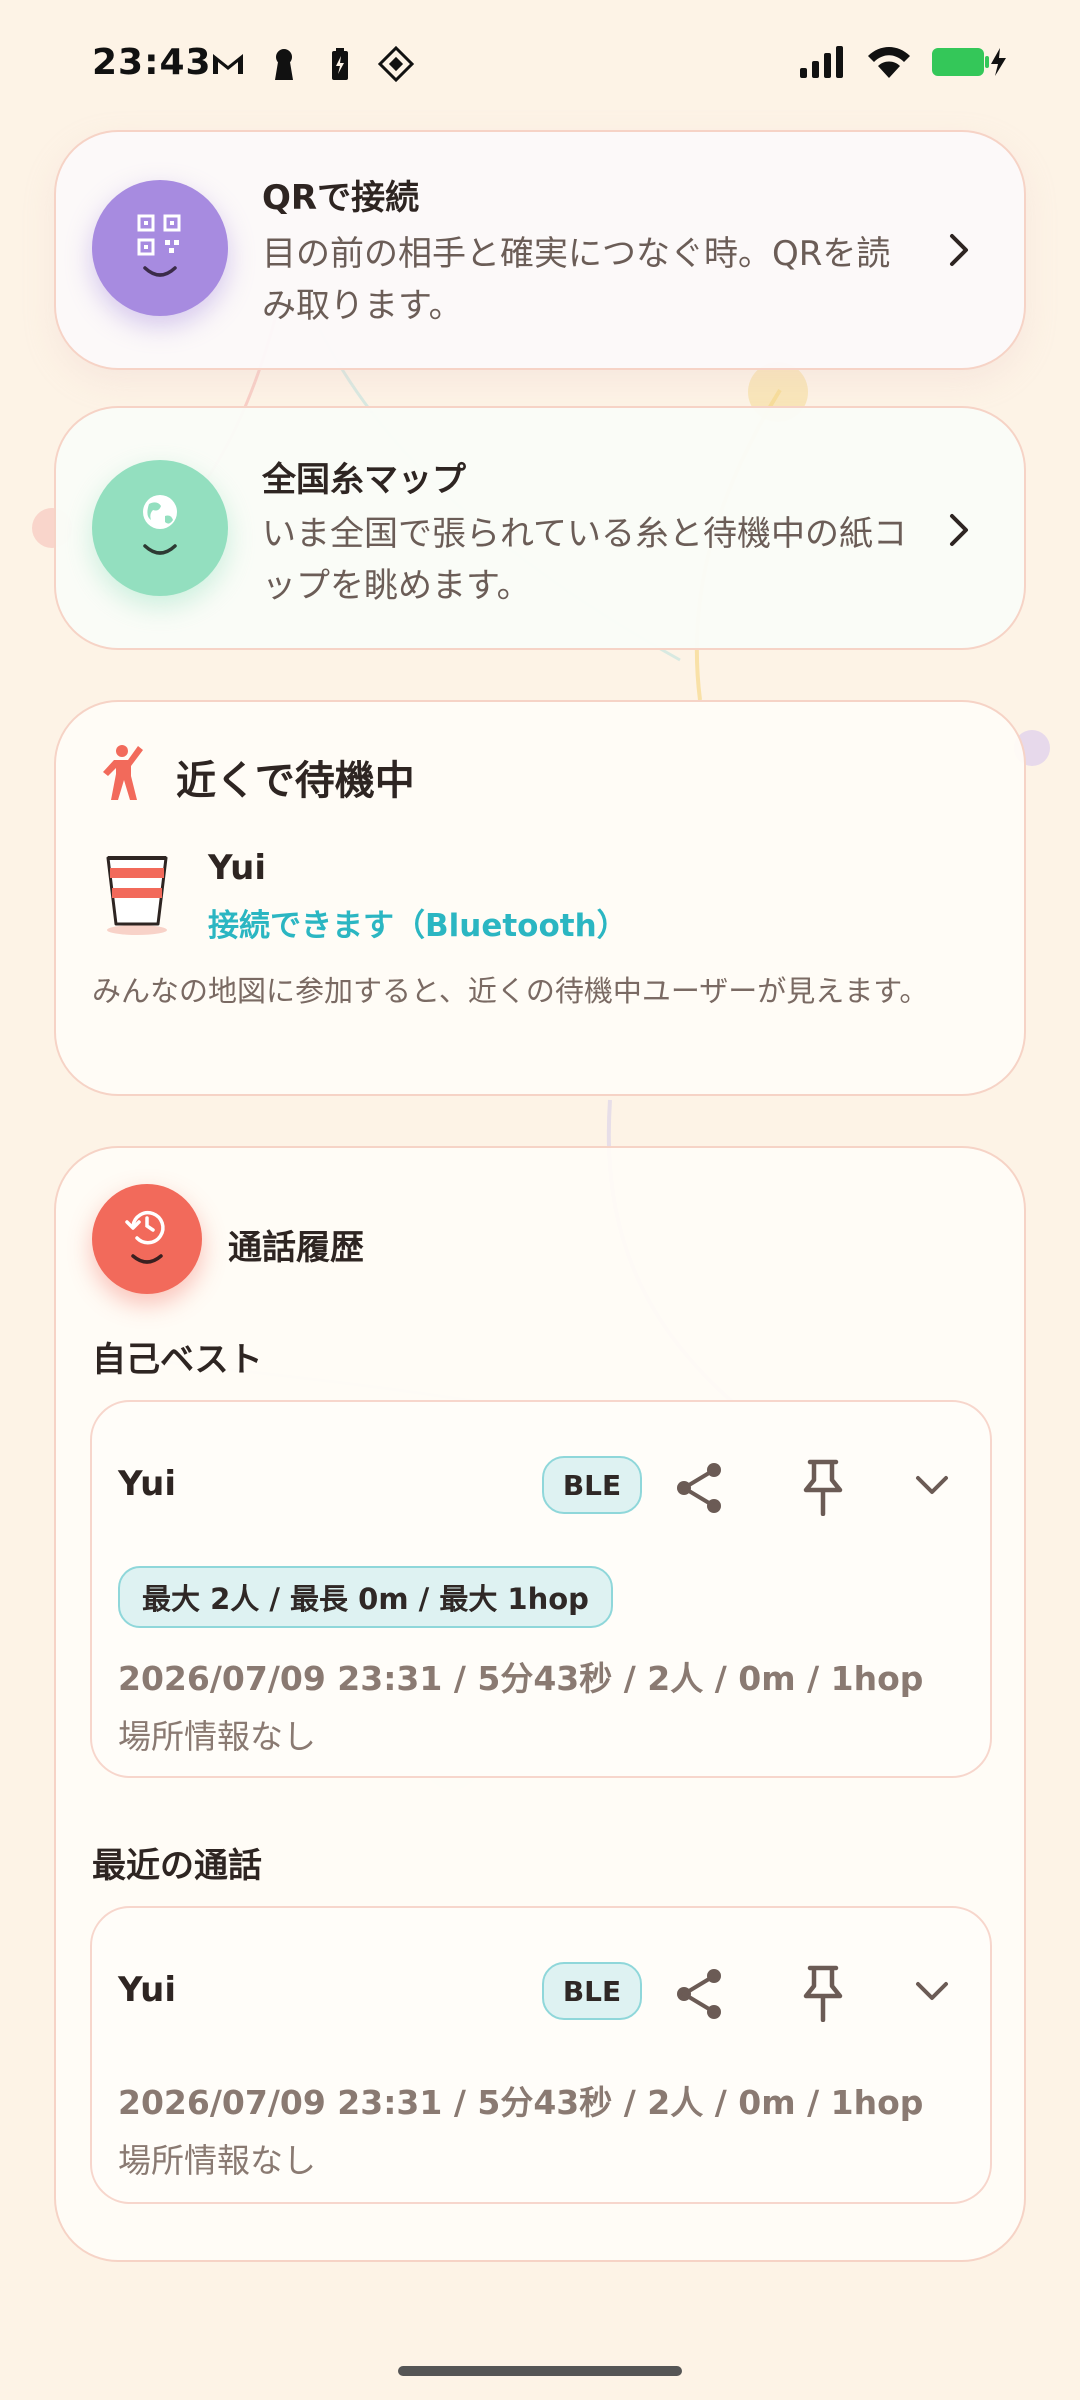 Image resolution: width=1080 pixels, height=2400 pixels. What do you see at coordinates (889, 64) in the screenshot?
I see `wifi-icon` at bounding box center [889, 64].